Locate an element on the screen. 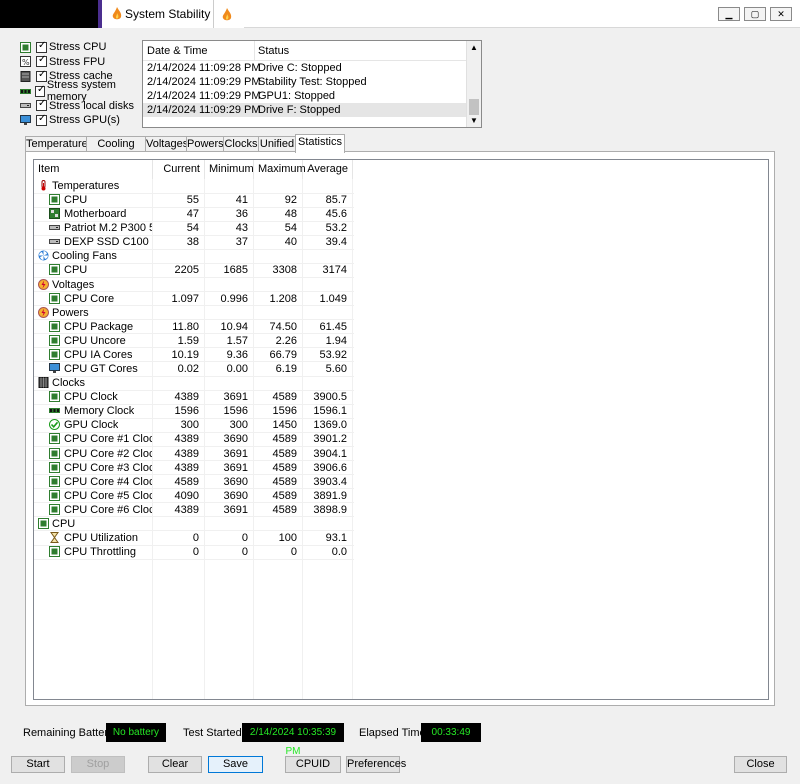 This screenshot has height=784, width=800. table-row: CPU Core 1.097 0.996 1.208 1.049 is located at coordinates (401, 299).